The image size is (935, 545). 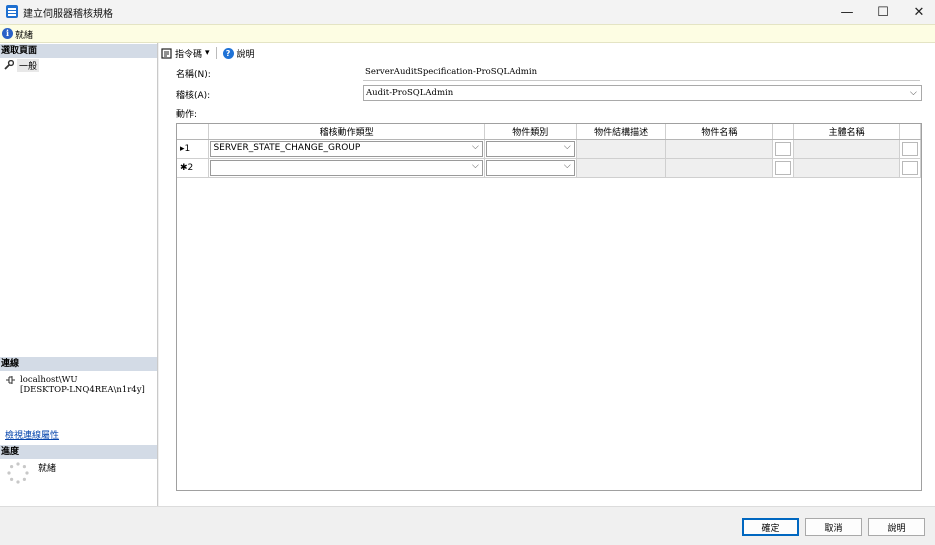 What do you see at coordinates (49, 380) in the screenshot?
I see `connection-server: localhost\WU` at bounding box center [49, 380].